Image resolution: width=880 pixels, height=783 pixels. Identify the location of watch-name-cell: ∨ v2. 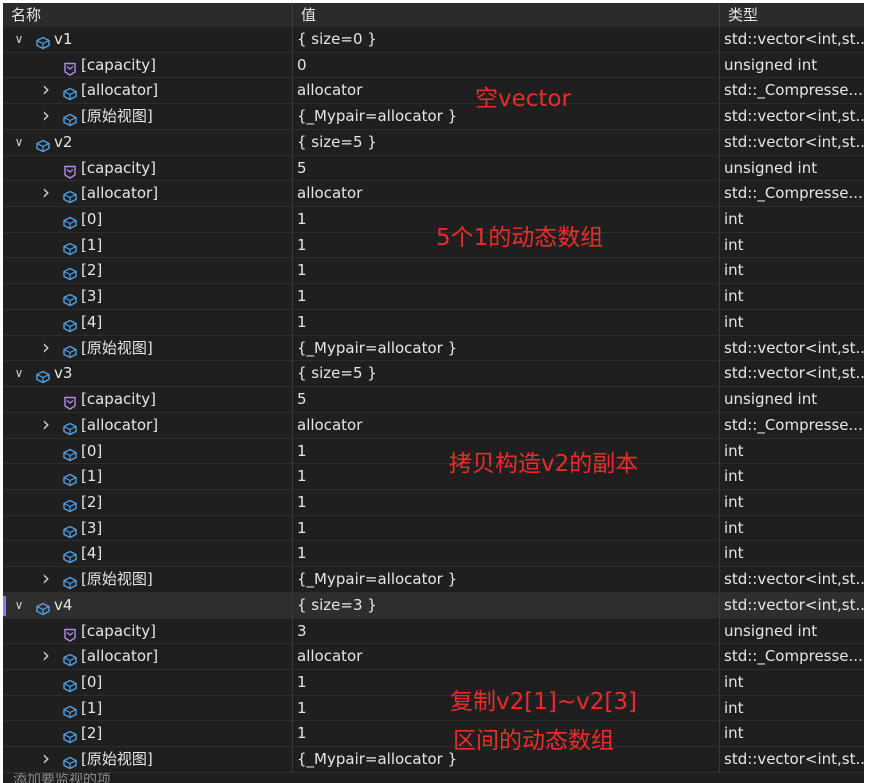
(147, 142).